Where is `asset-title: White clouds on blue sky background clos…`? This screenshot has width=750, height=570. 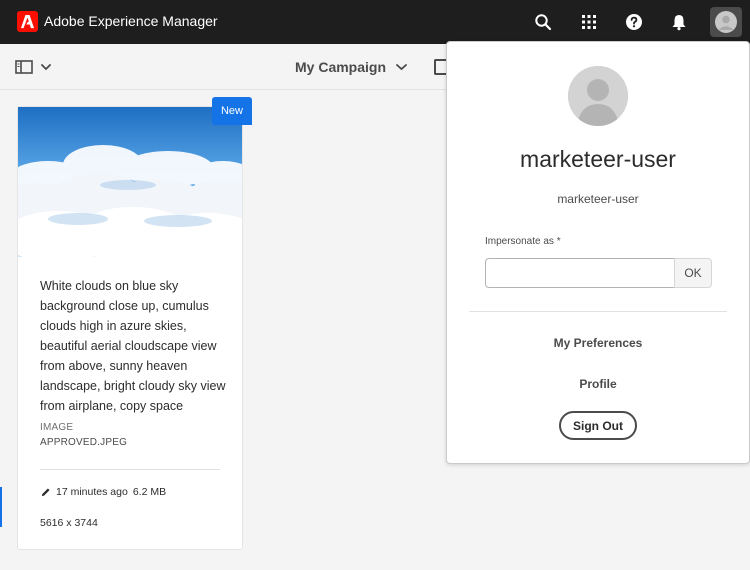
asset-title: White clouds on blue sky background clos… is located at coordinates (133, 346).